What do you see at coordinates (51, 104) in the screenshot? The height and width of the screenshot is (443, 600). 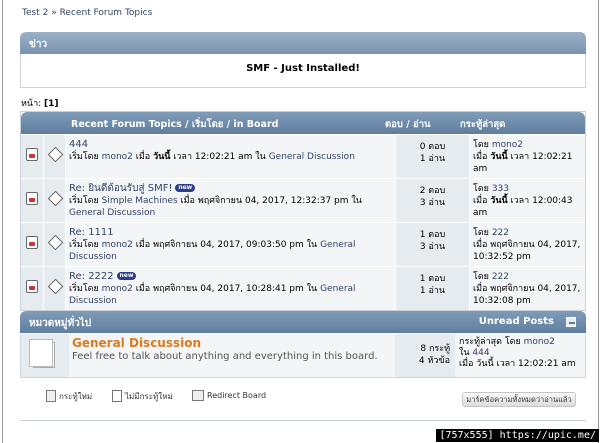 I see `current-page: [1]` at bounding box center [51, 104].